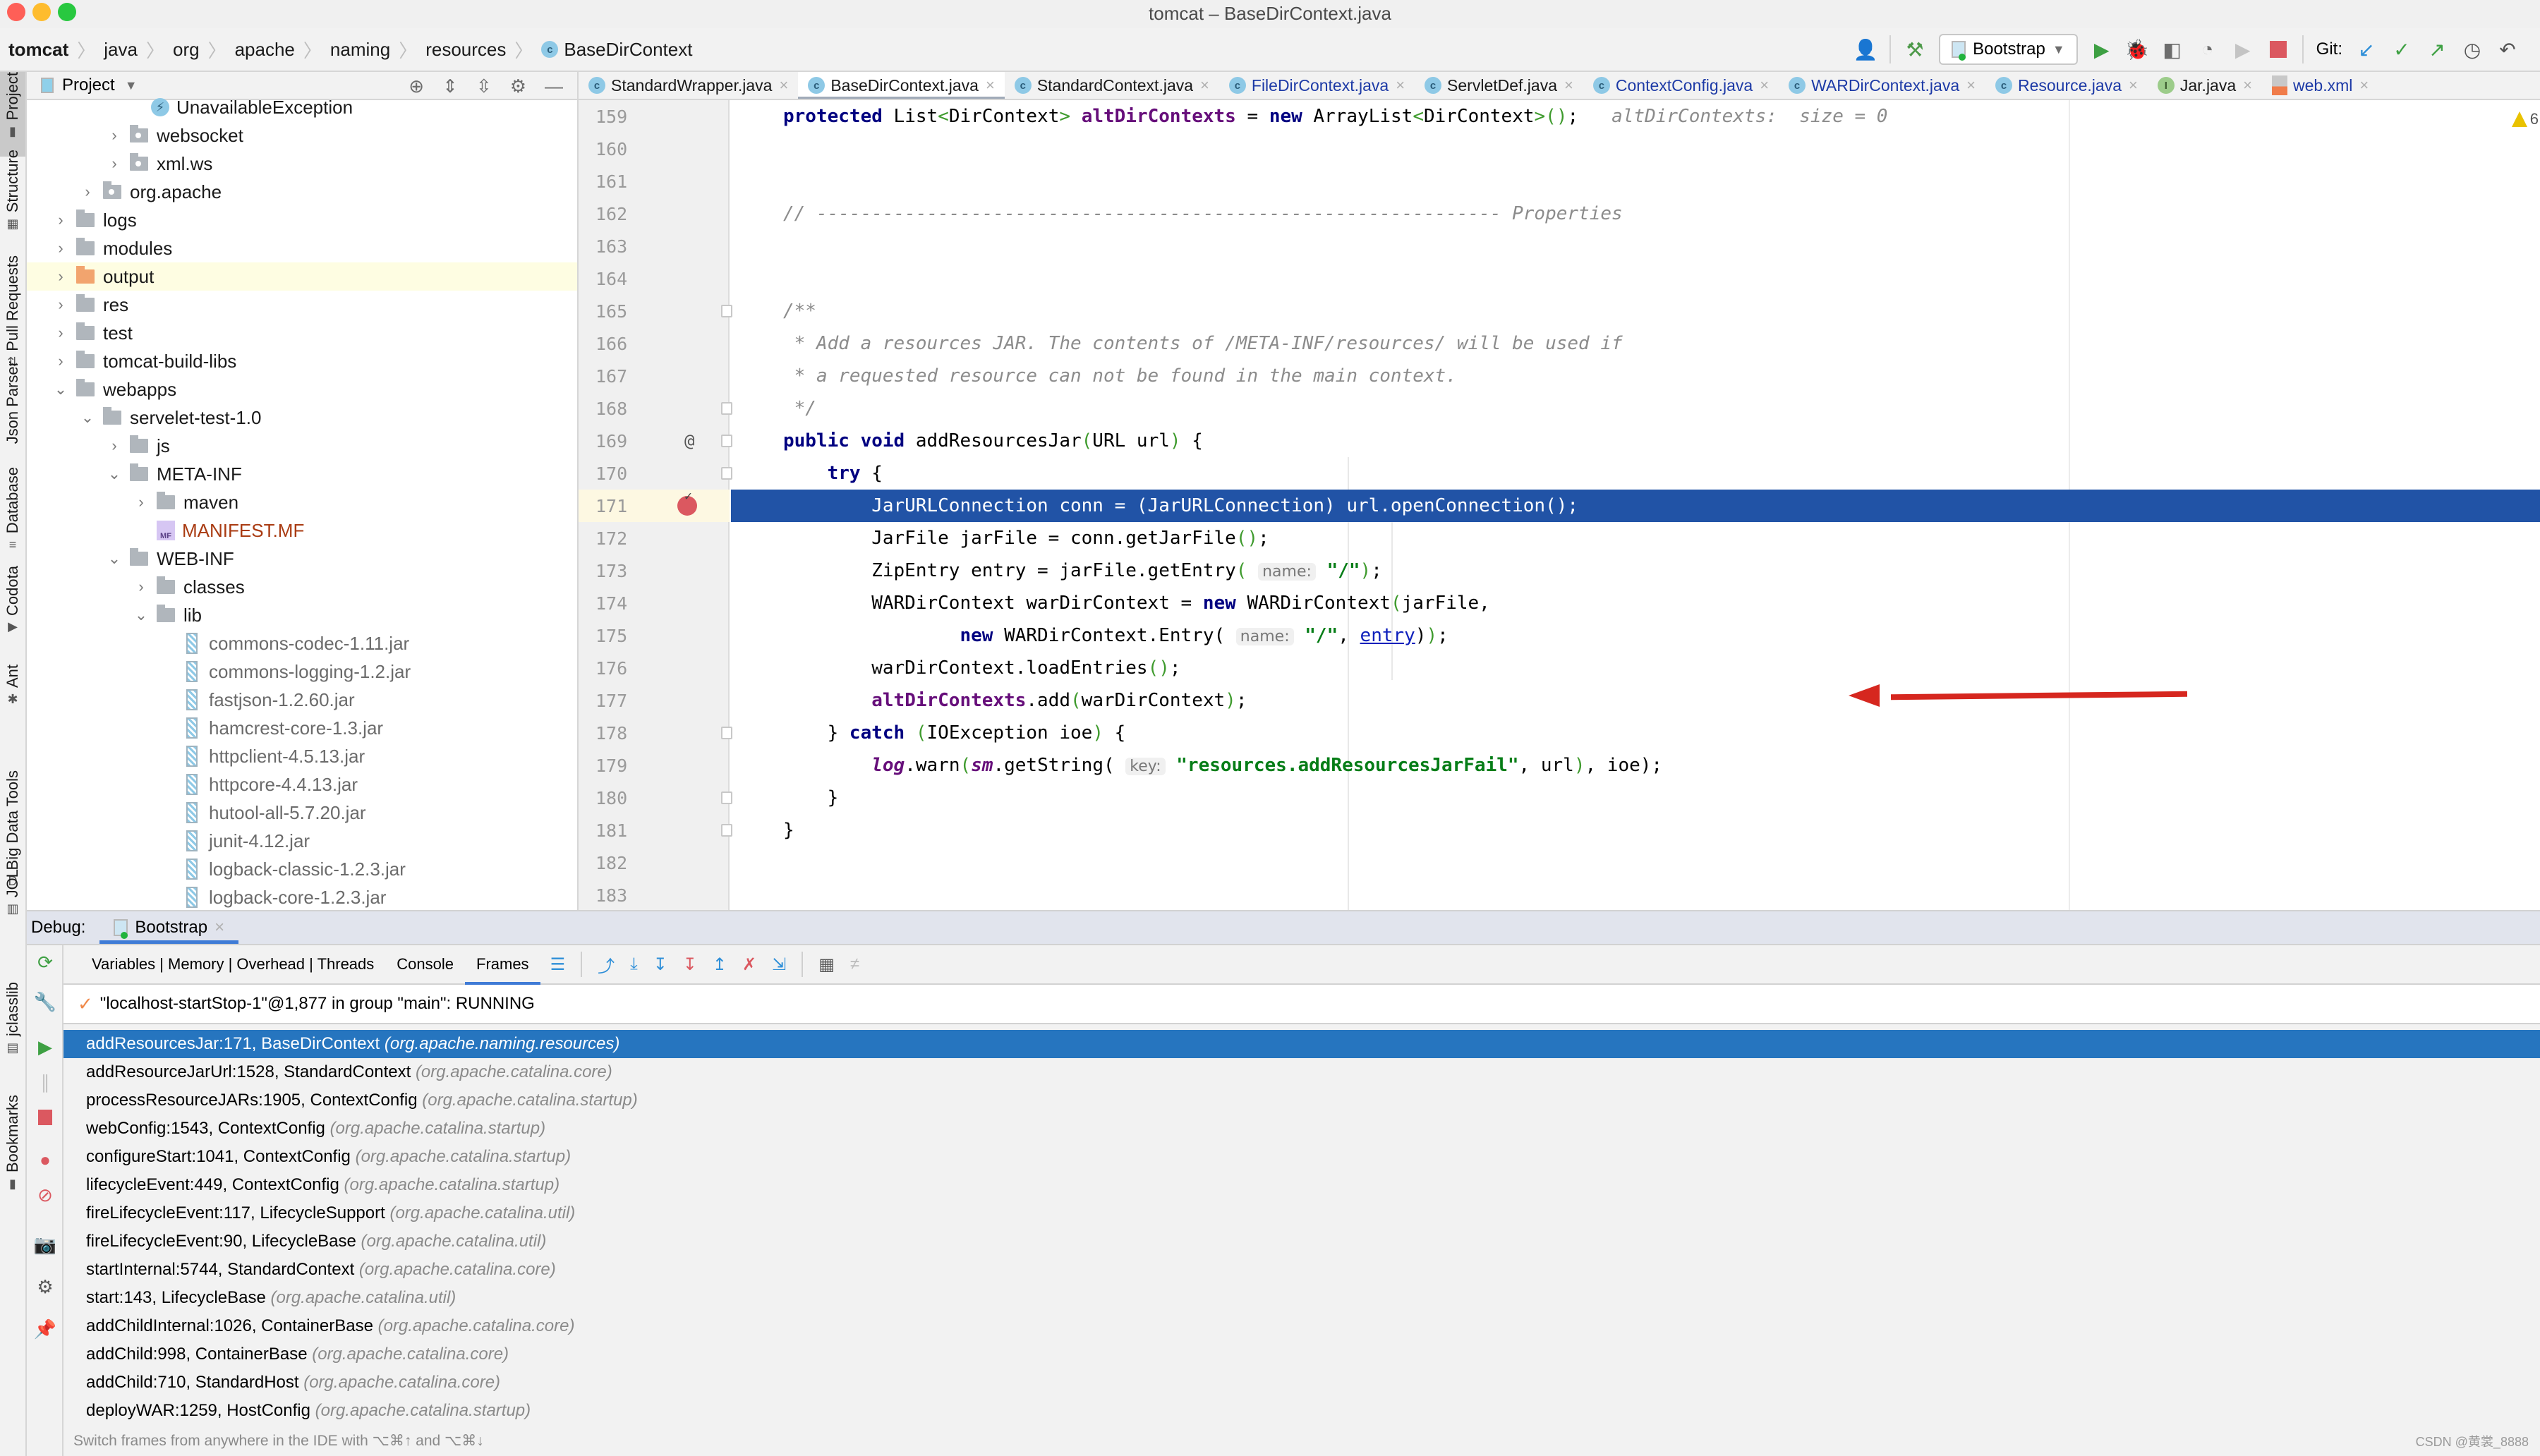  Describe the element at coordinates (45, 1002) in the screenshot. I see `modify-run-config-icon: 🔧` at that location.